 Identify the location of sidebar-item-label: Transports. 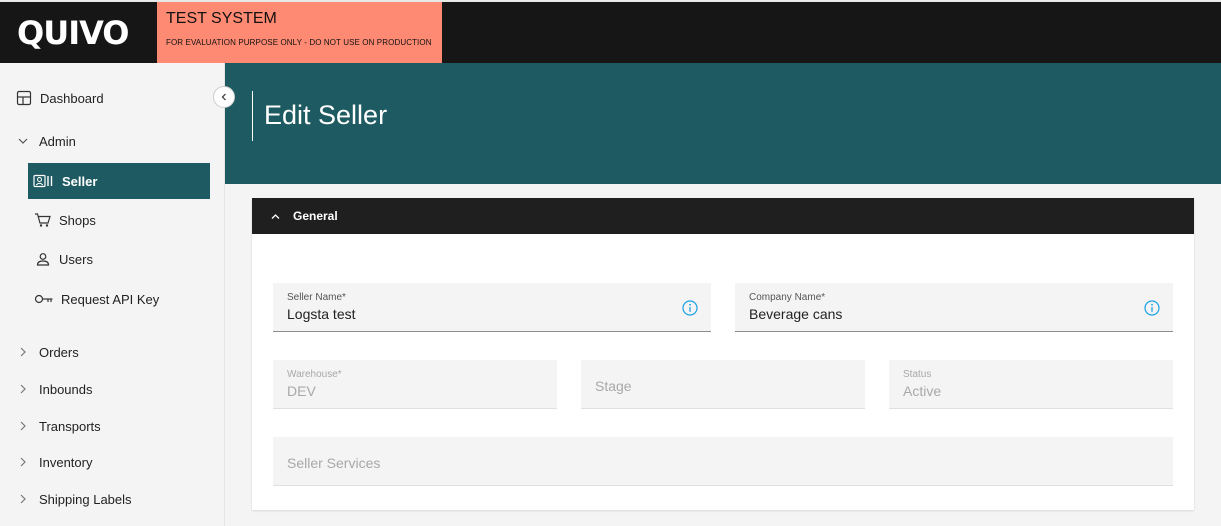
(70, 426).